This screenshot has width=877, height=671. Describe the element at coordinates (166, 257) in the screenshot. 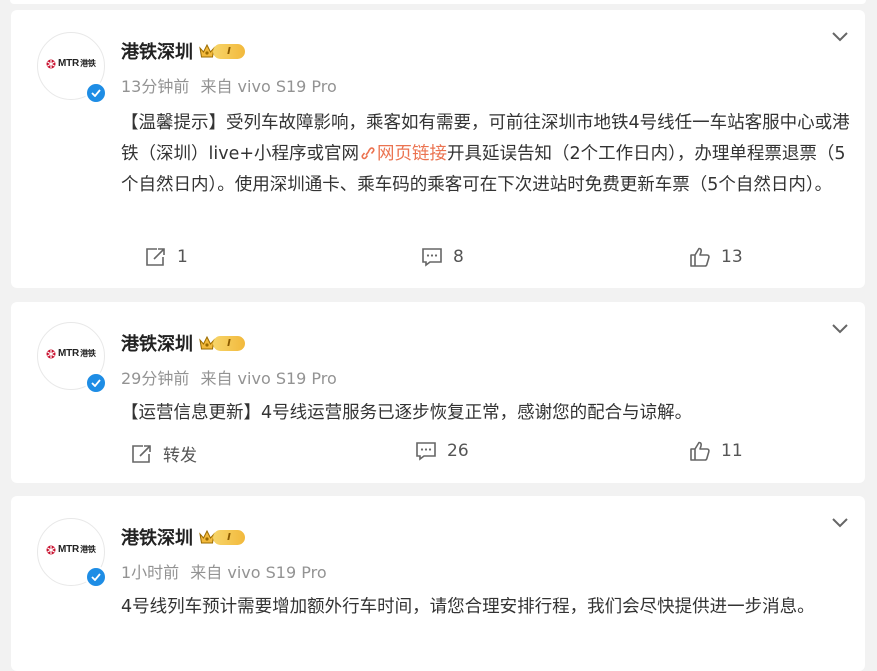

I see `repost-button: 1` at that location.